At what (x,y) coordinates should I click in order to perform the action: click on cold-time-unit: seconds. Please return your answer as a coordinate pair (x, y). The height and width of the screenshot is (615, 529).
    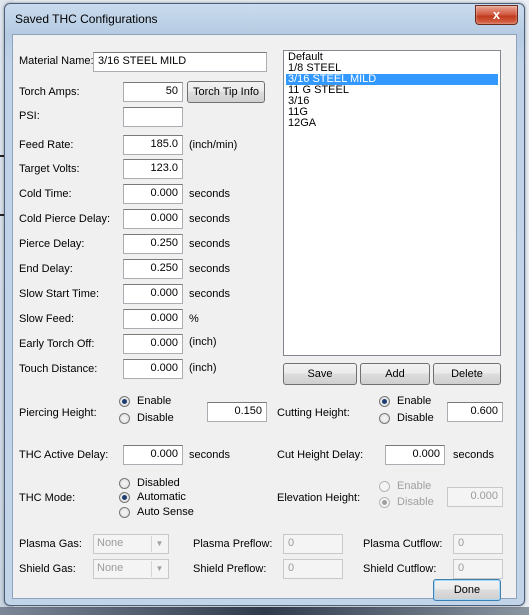
    Looking at the image, I should click on (209, 194).